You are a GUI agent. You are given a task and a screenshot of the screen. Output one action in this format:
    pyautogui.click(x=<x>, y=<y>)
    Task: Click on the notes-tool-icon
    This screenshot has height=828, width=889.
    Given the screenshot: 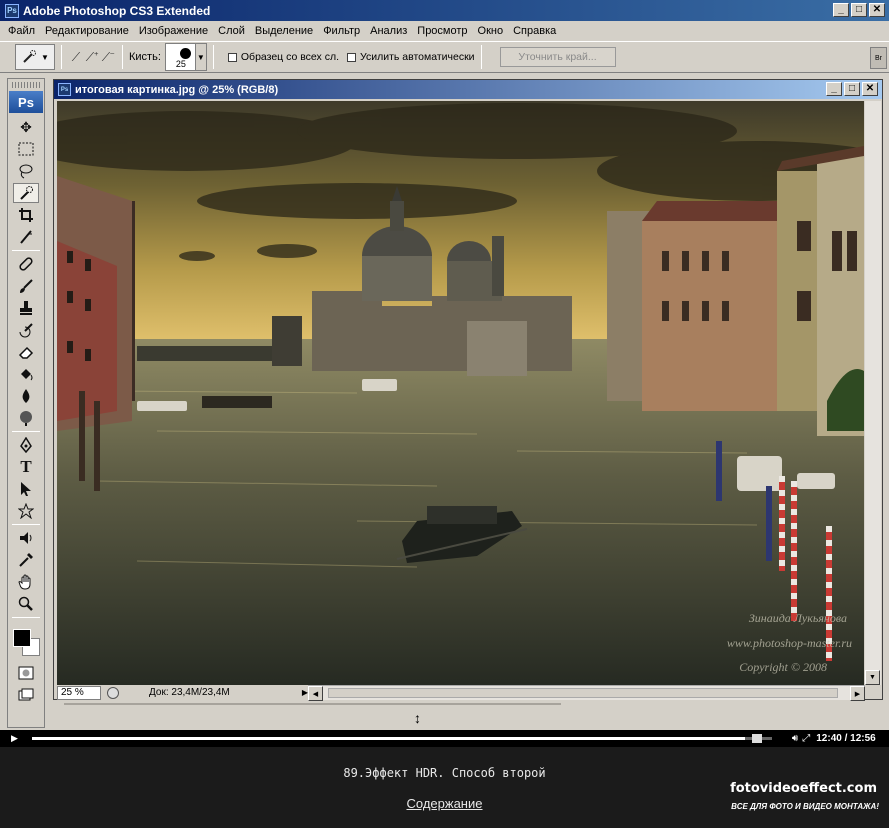 What is the action you would take?
    pyautogui.click(x=26, y=538)
    